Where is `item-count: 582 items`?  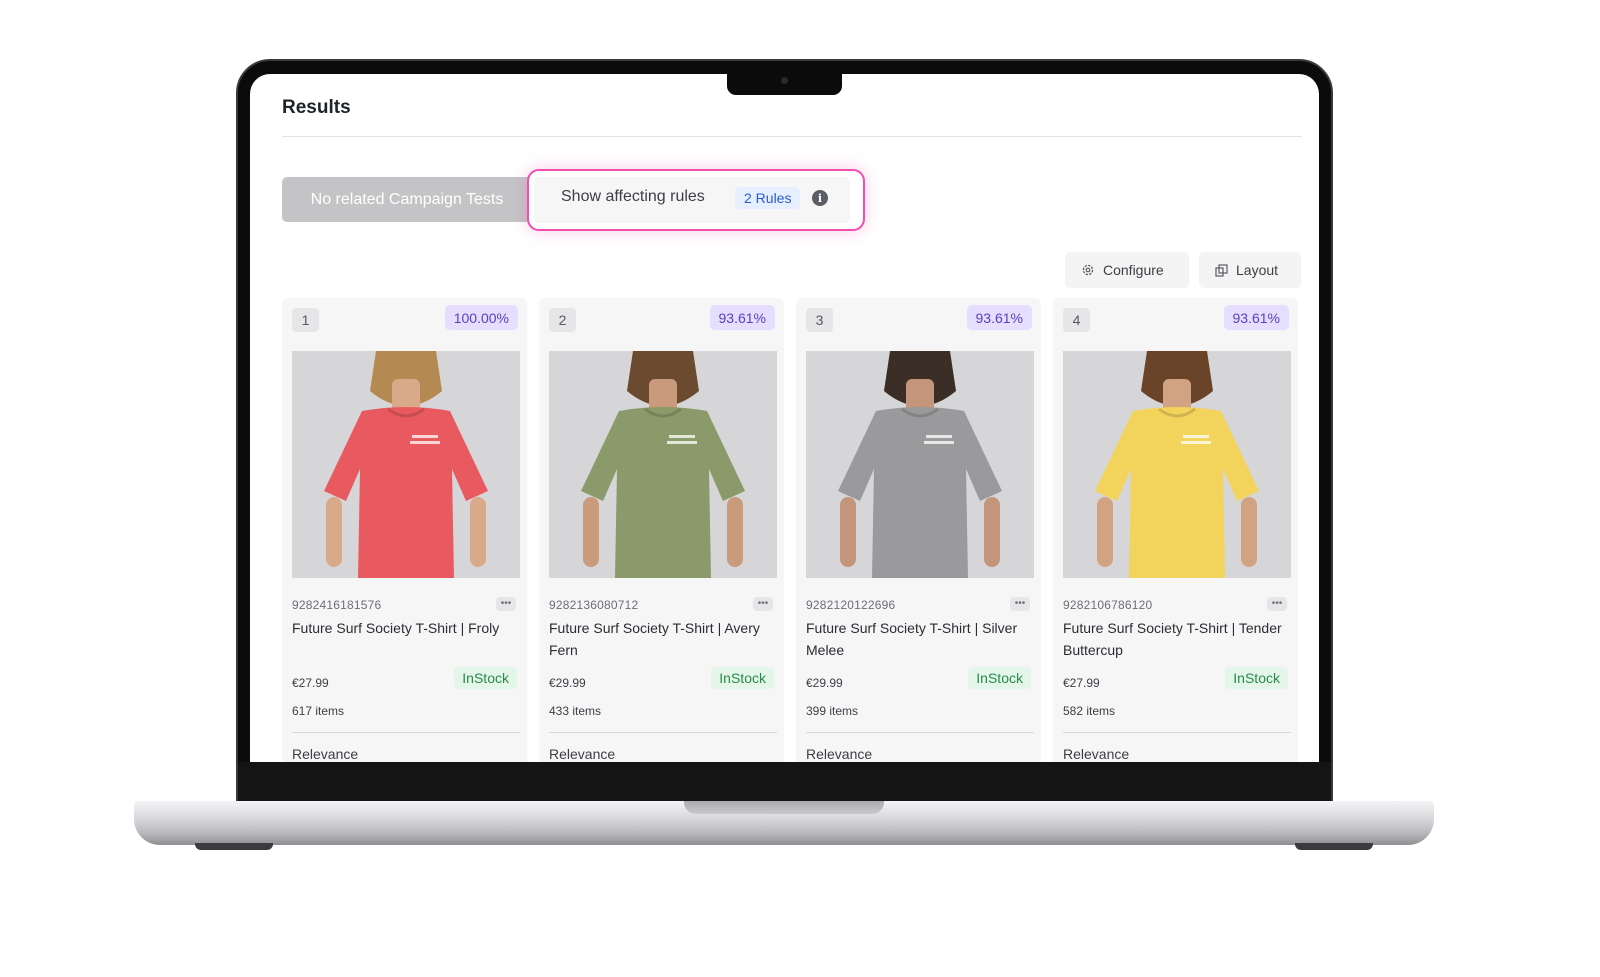
item-count: 582 items is located at coordinates (1089, 711).